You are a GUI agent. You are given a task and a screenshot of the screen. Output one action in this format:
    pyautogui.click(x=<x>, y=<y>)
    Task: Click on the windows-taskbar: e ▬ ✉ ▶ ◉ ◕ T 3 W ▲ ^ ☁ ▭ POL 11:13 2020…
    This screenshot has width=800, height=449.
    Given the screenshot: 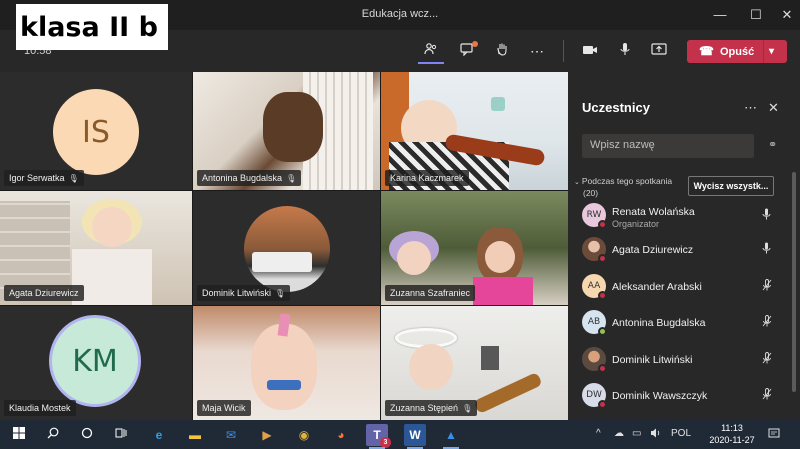 What is the action you would take?
    pyautogui.click(x=400, y=434)
    